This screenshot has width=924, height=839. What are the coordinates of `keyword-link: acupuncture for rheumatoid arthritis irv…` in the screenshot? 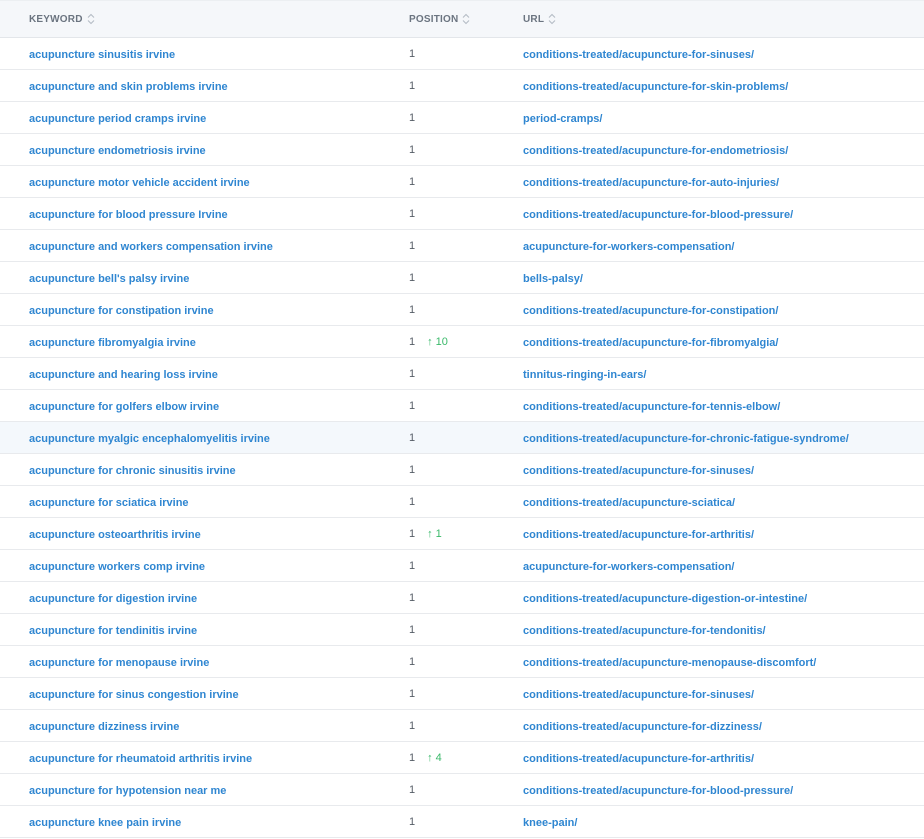 It's located at (140, 759).